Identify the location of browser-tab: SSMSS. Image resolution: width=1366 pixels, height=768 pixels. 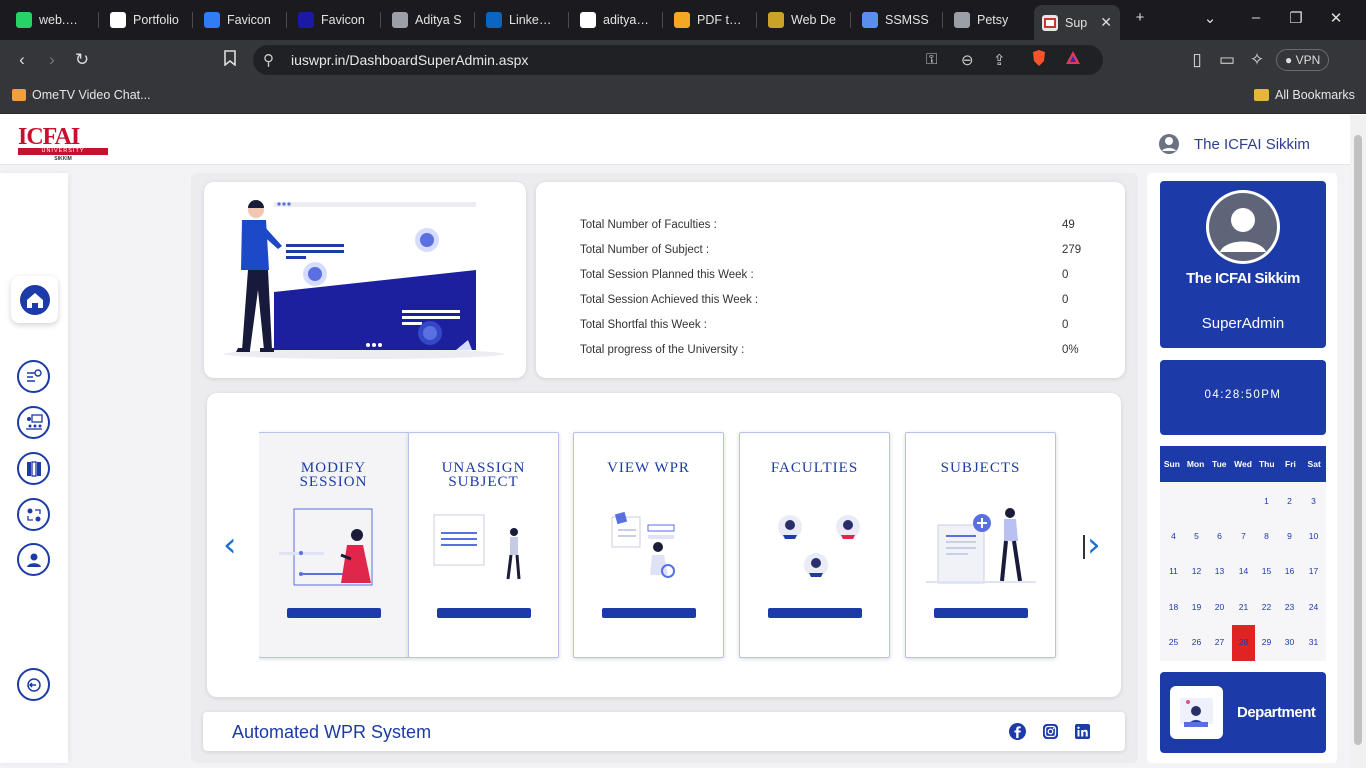
(897, 20).